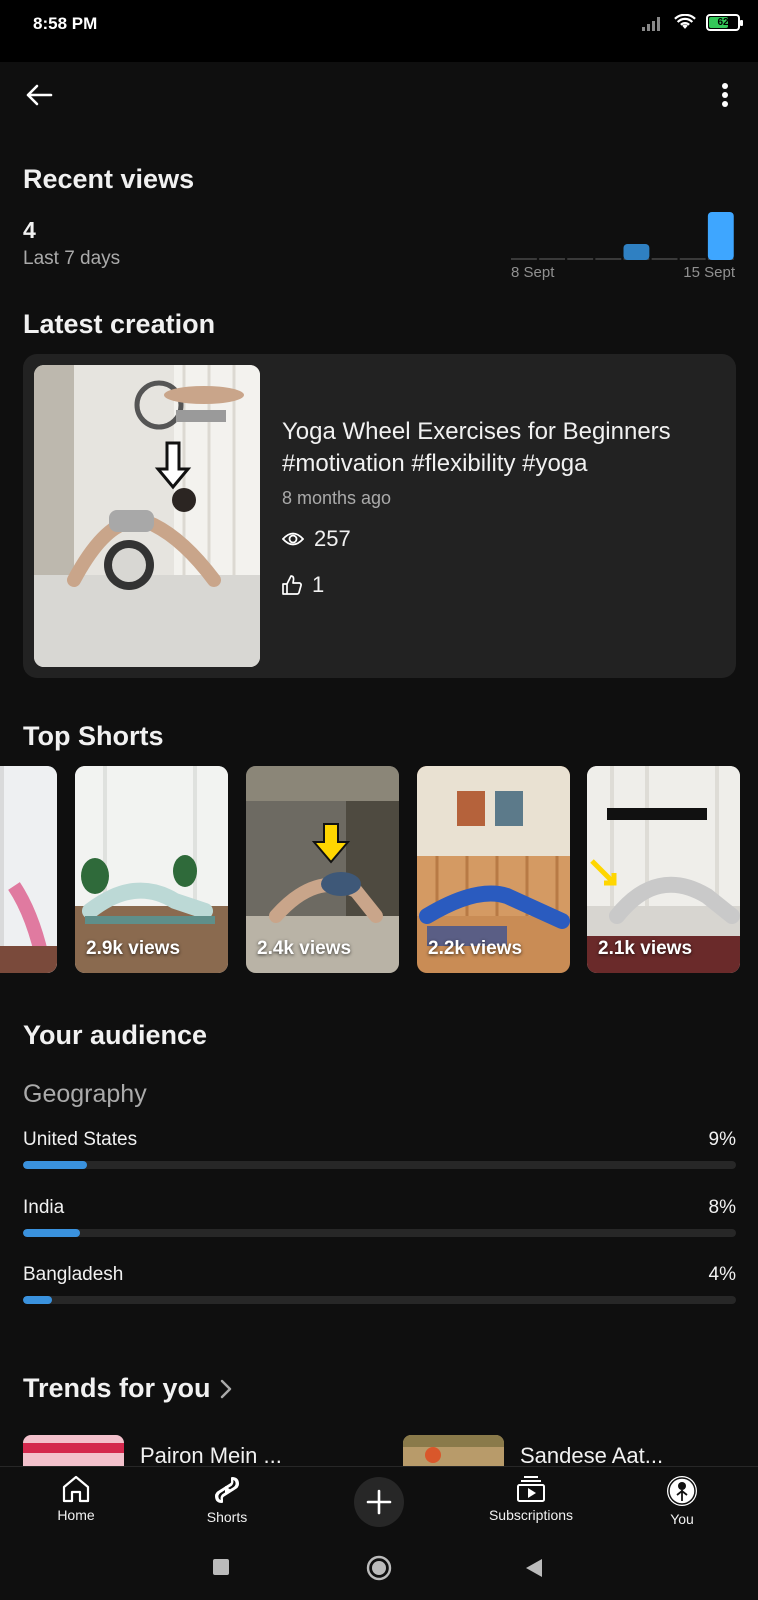 The width and height of the screenshot is (758, 1600). I want to click on trends-for-you-link: Trends for you, so click(128, 1388).